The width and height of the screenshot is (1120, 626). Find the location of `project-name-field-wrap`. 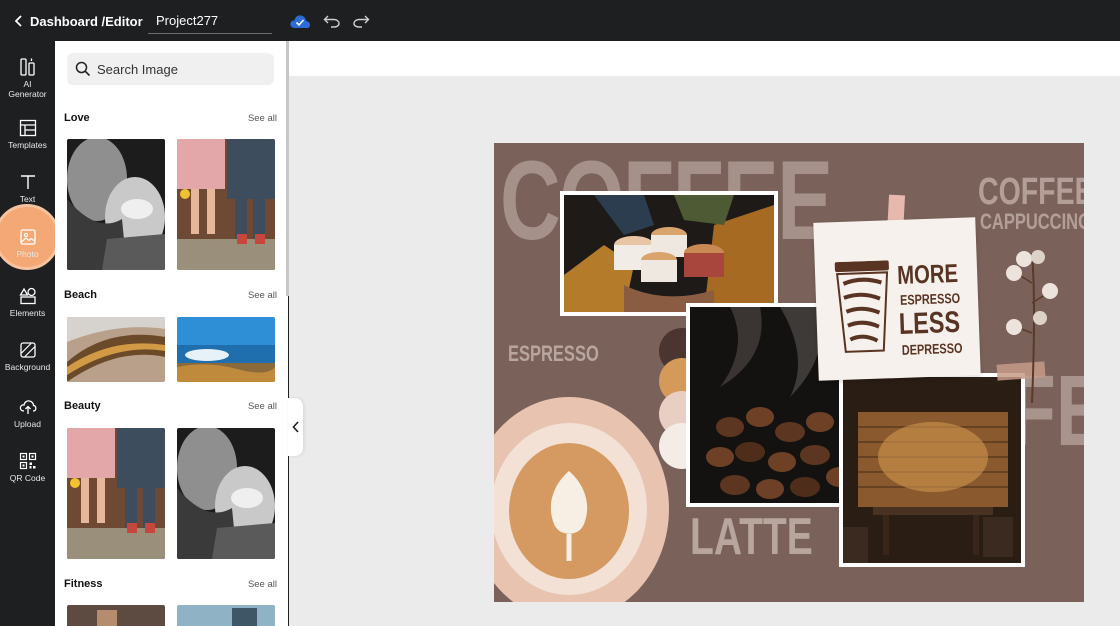

project-name-field-wrap is located at coordinates (210, 21).